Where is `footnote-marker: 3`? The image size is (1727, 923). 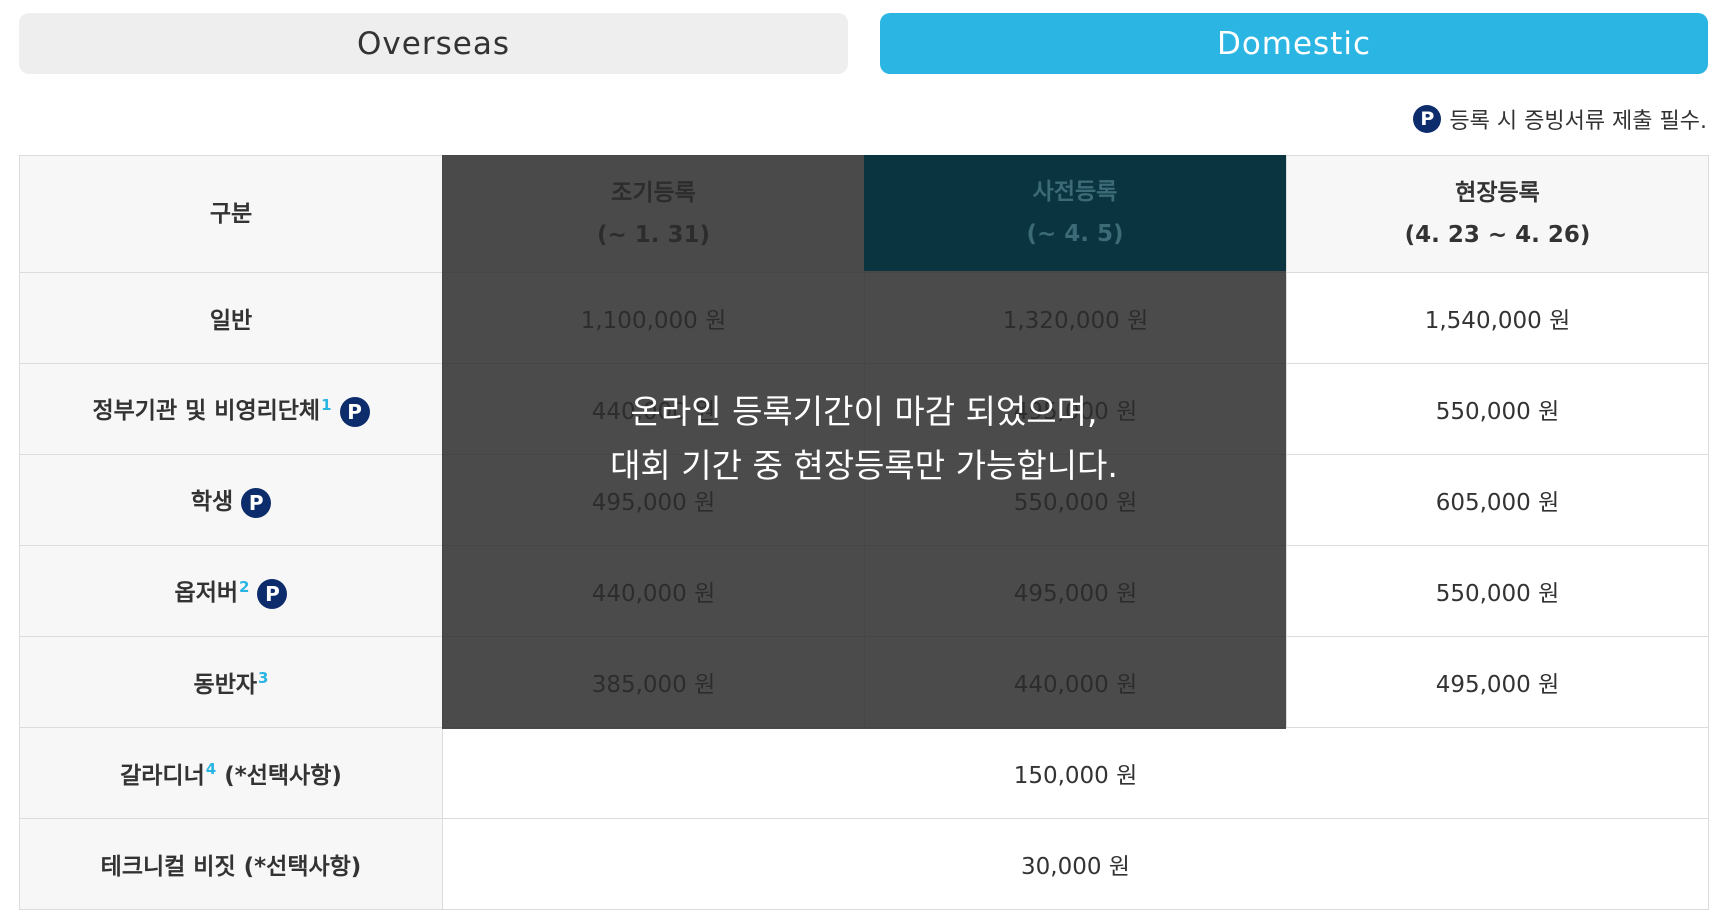 footnote-marker: 3 is located at coordinates (263, 678).